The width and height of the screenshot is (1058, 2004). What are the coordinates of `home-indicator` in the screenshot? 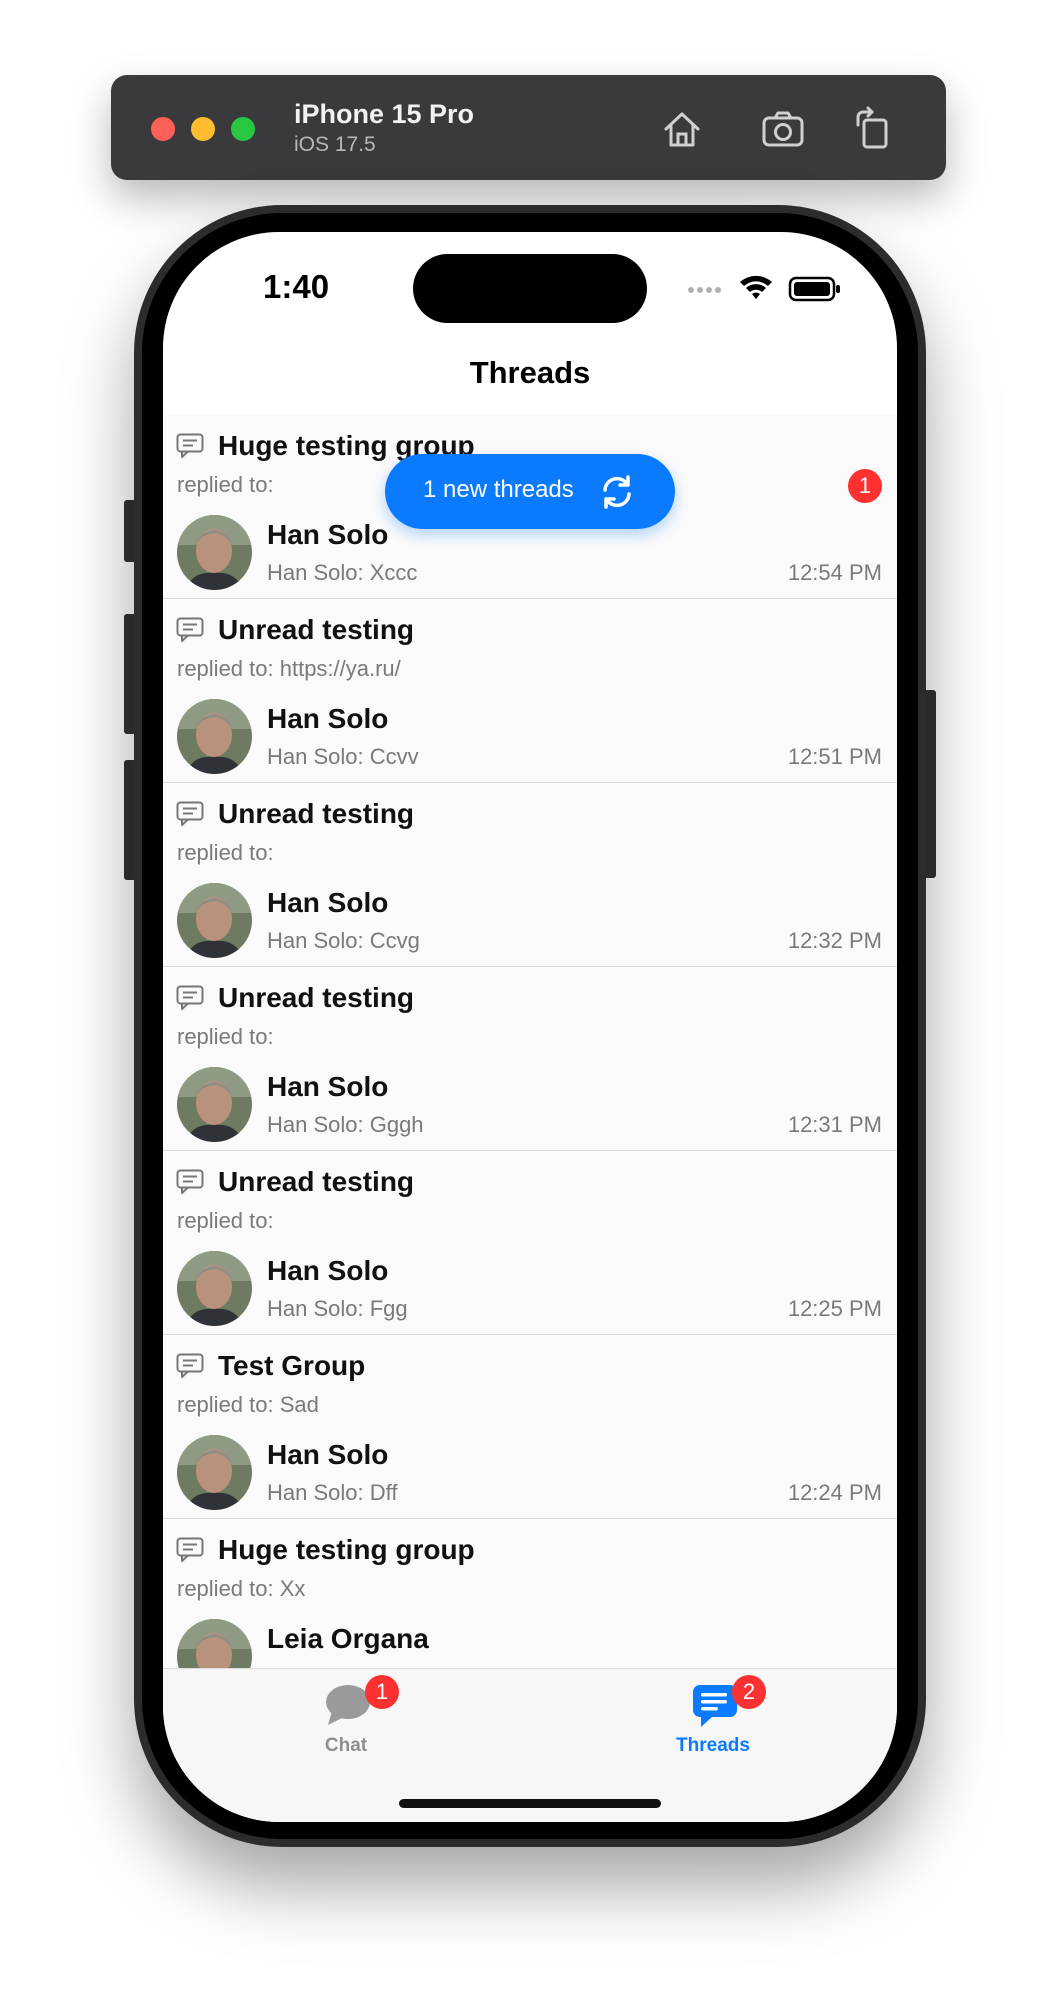 It's located at (530, 1803).